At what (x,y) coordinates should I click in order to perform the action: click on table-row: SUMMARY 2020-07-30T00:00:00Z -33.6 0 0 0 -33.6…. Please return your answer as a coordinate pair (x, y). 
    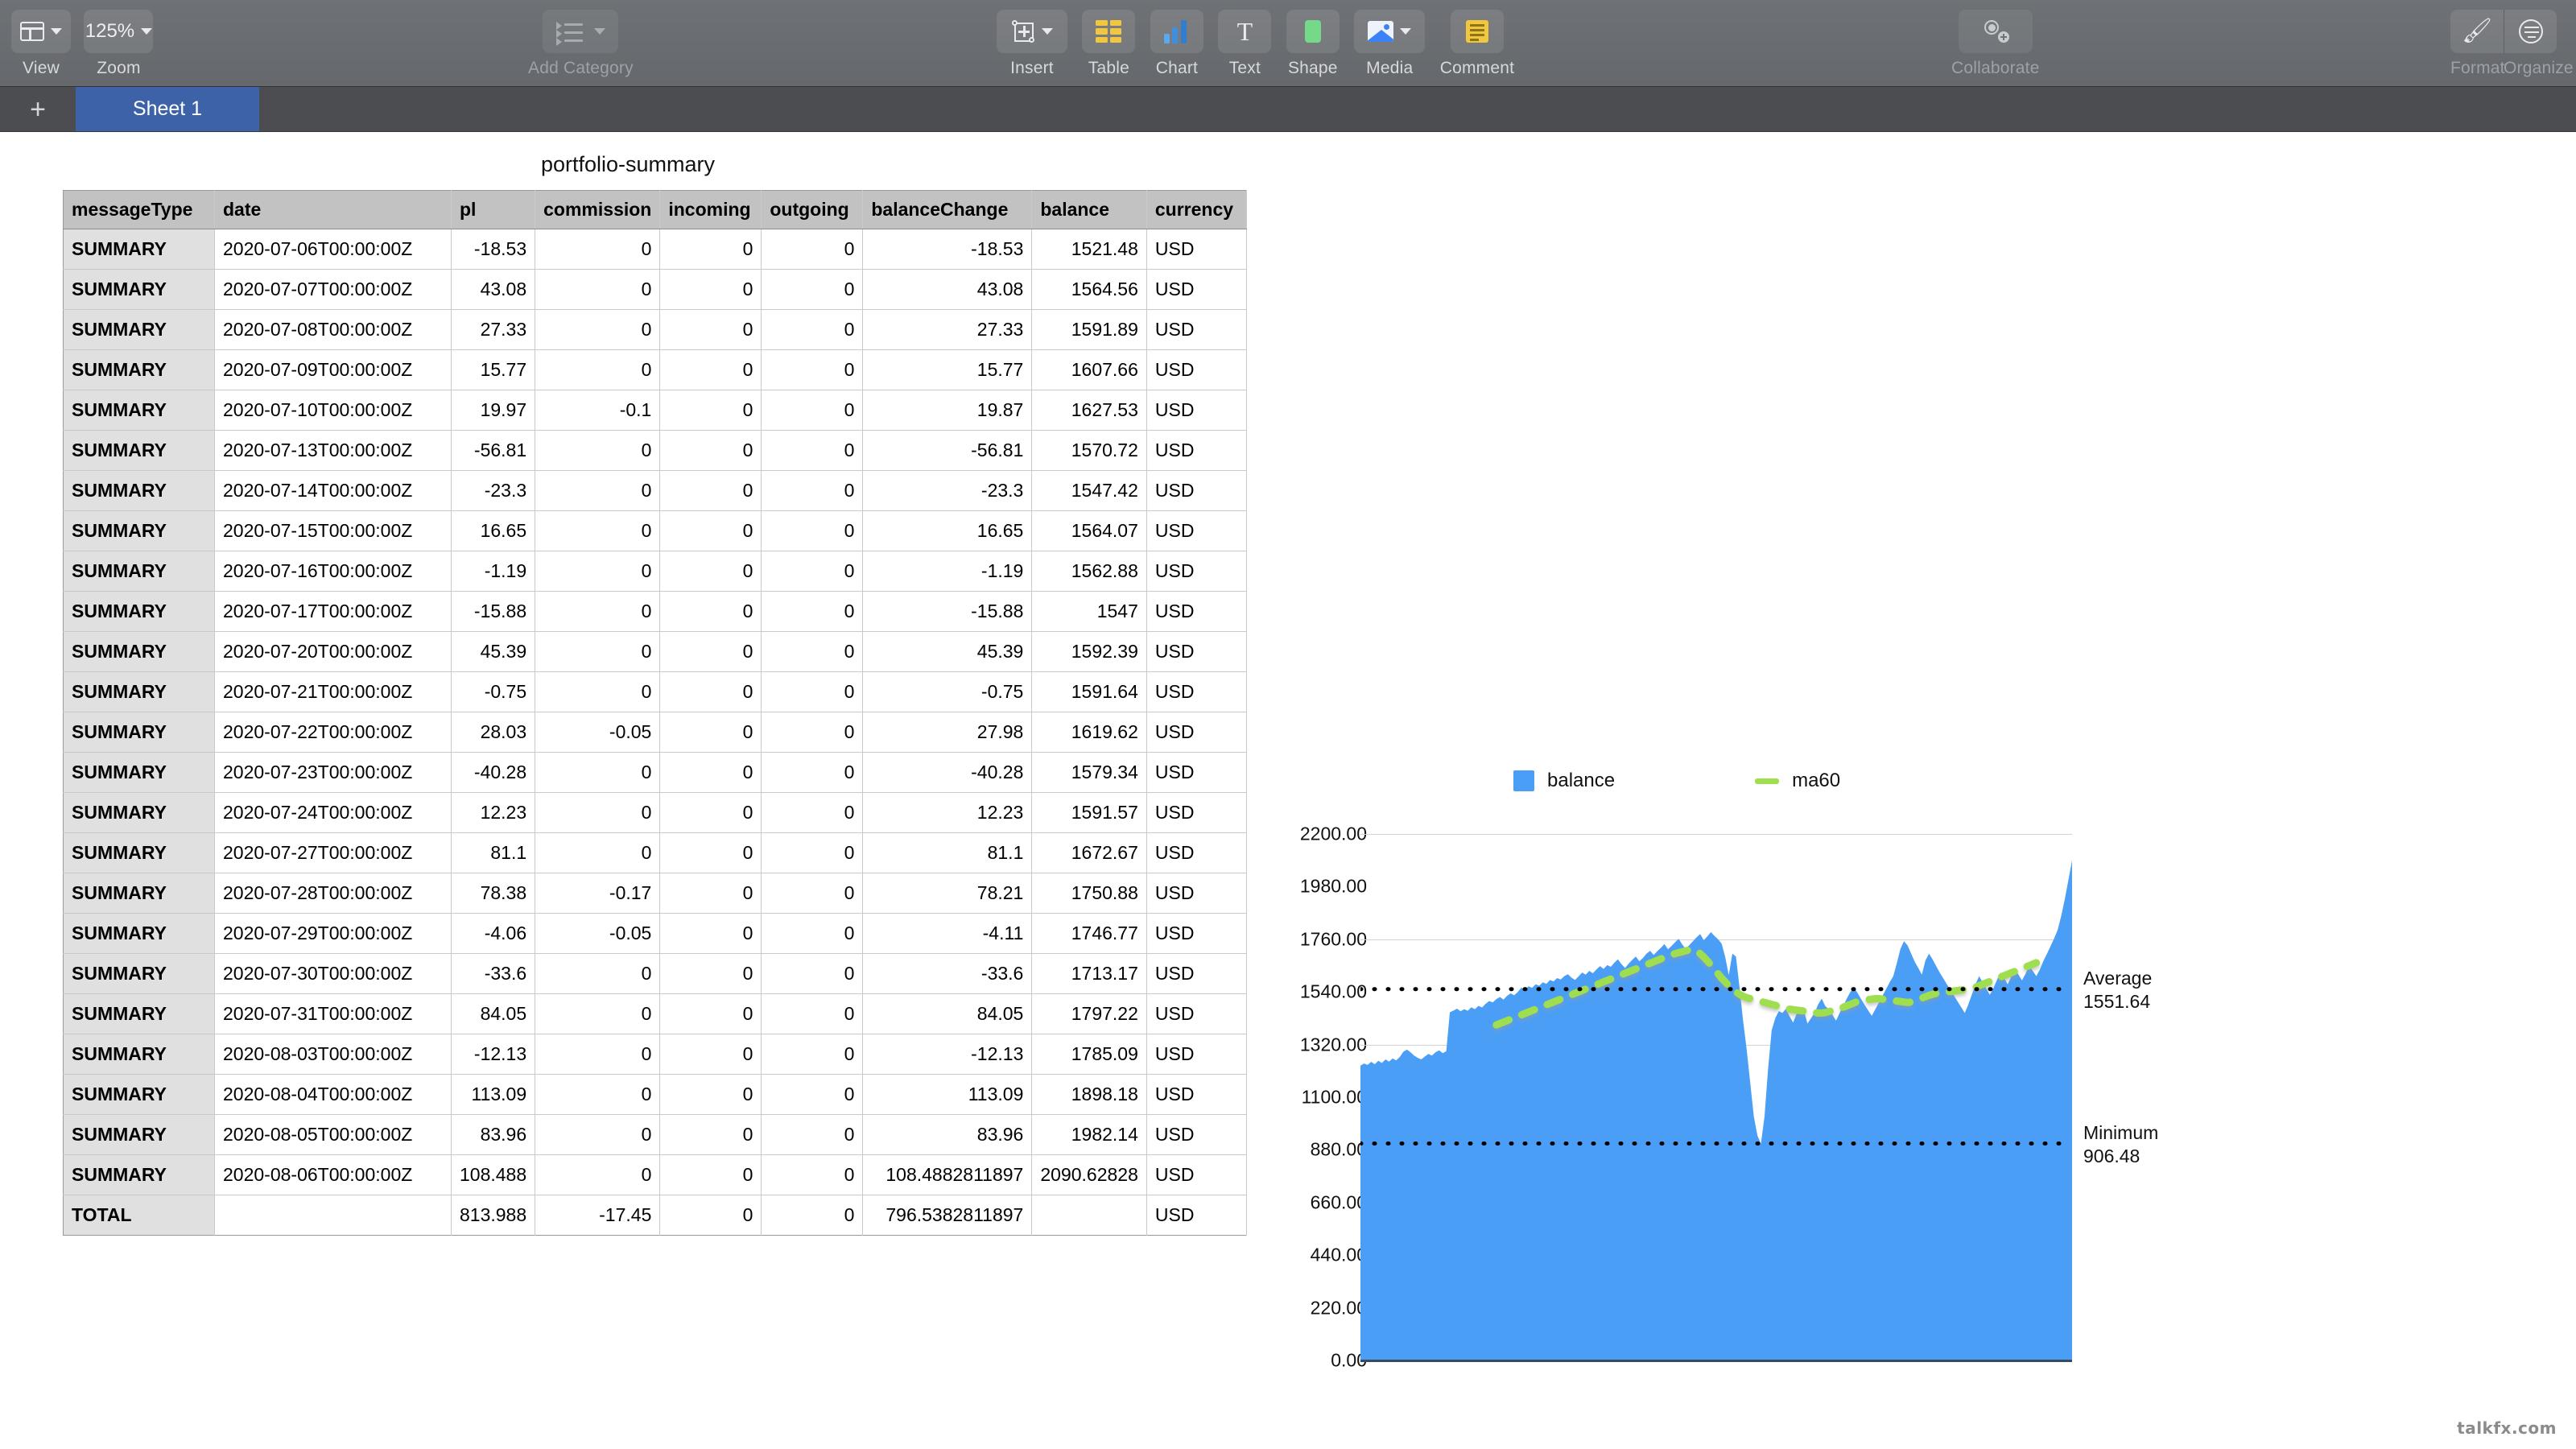
    Looking at the image, I should click on (655, 973).